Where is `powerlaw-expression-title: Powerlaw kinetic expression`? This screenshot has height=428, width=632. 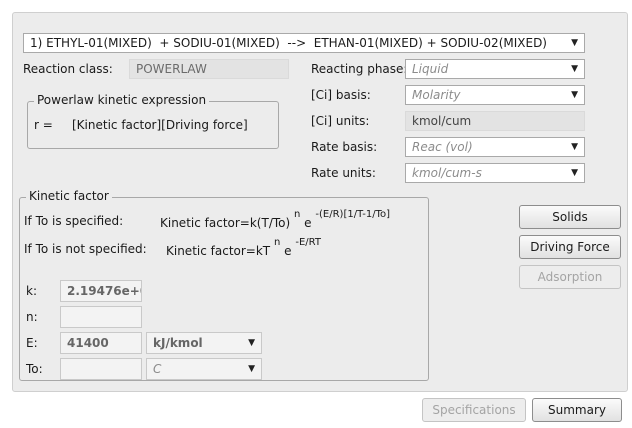
powerlaw-expression-title: Powerlaw kinetic expression is located at coordinates (122, 100).